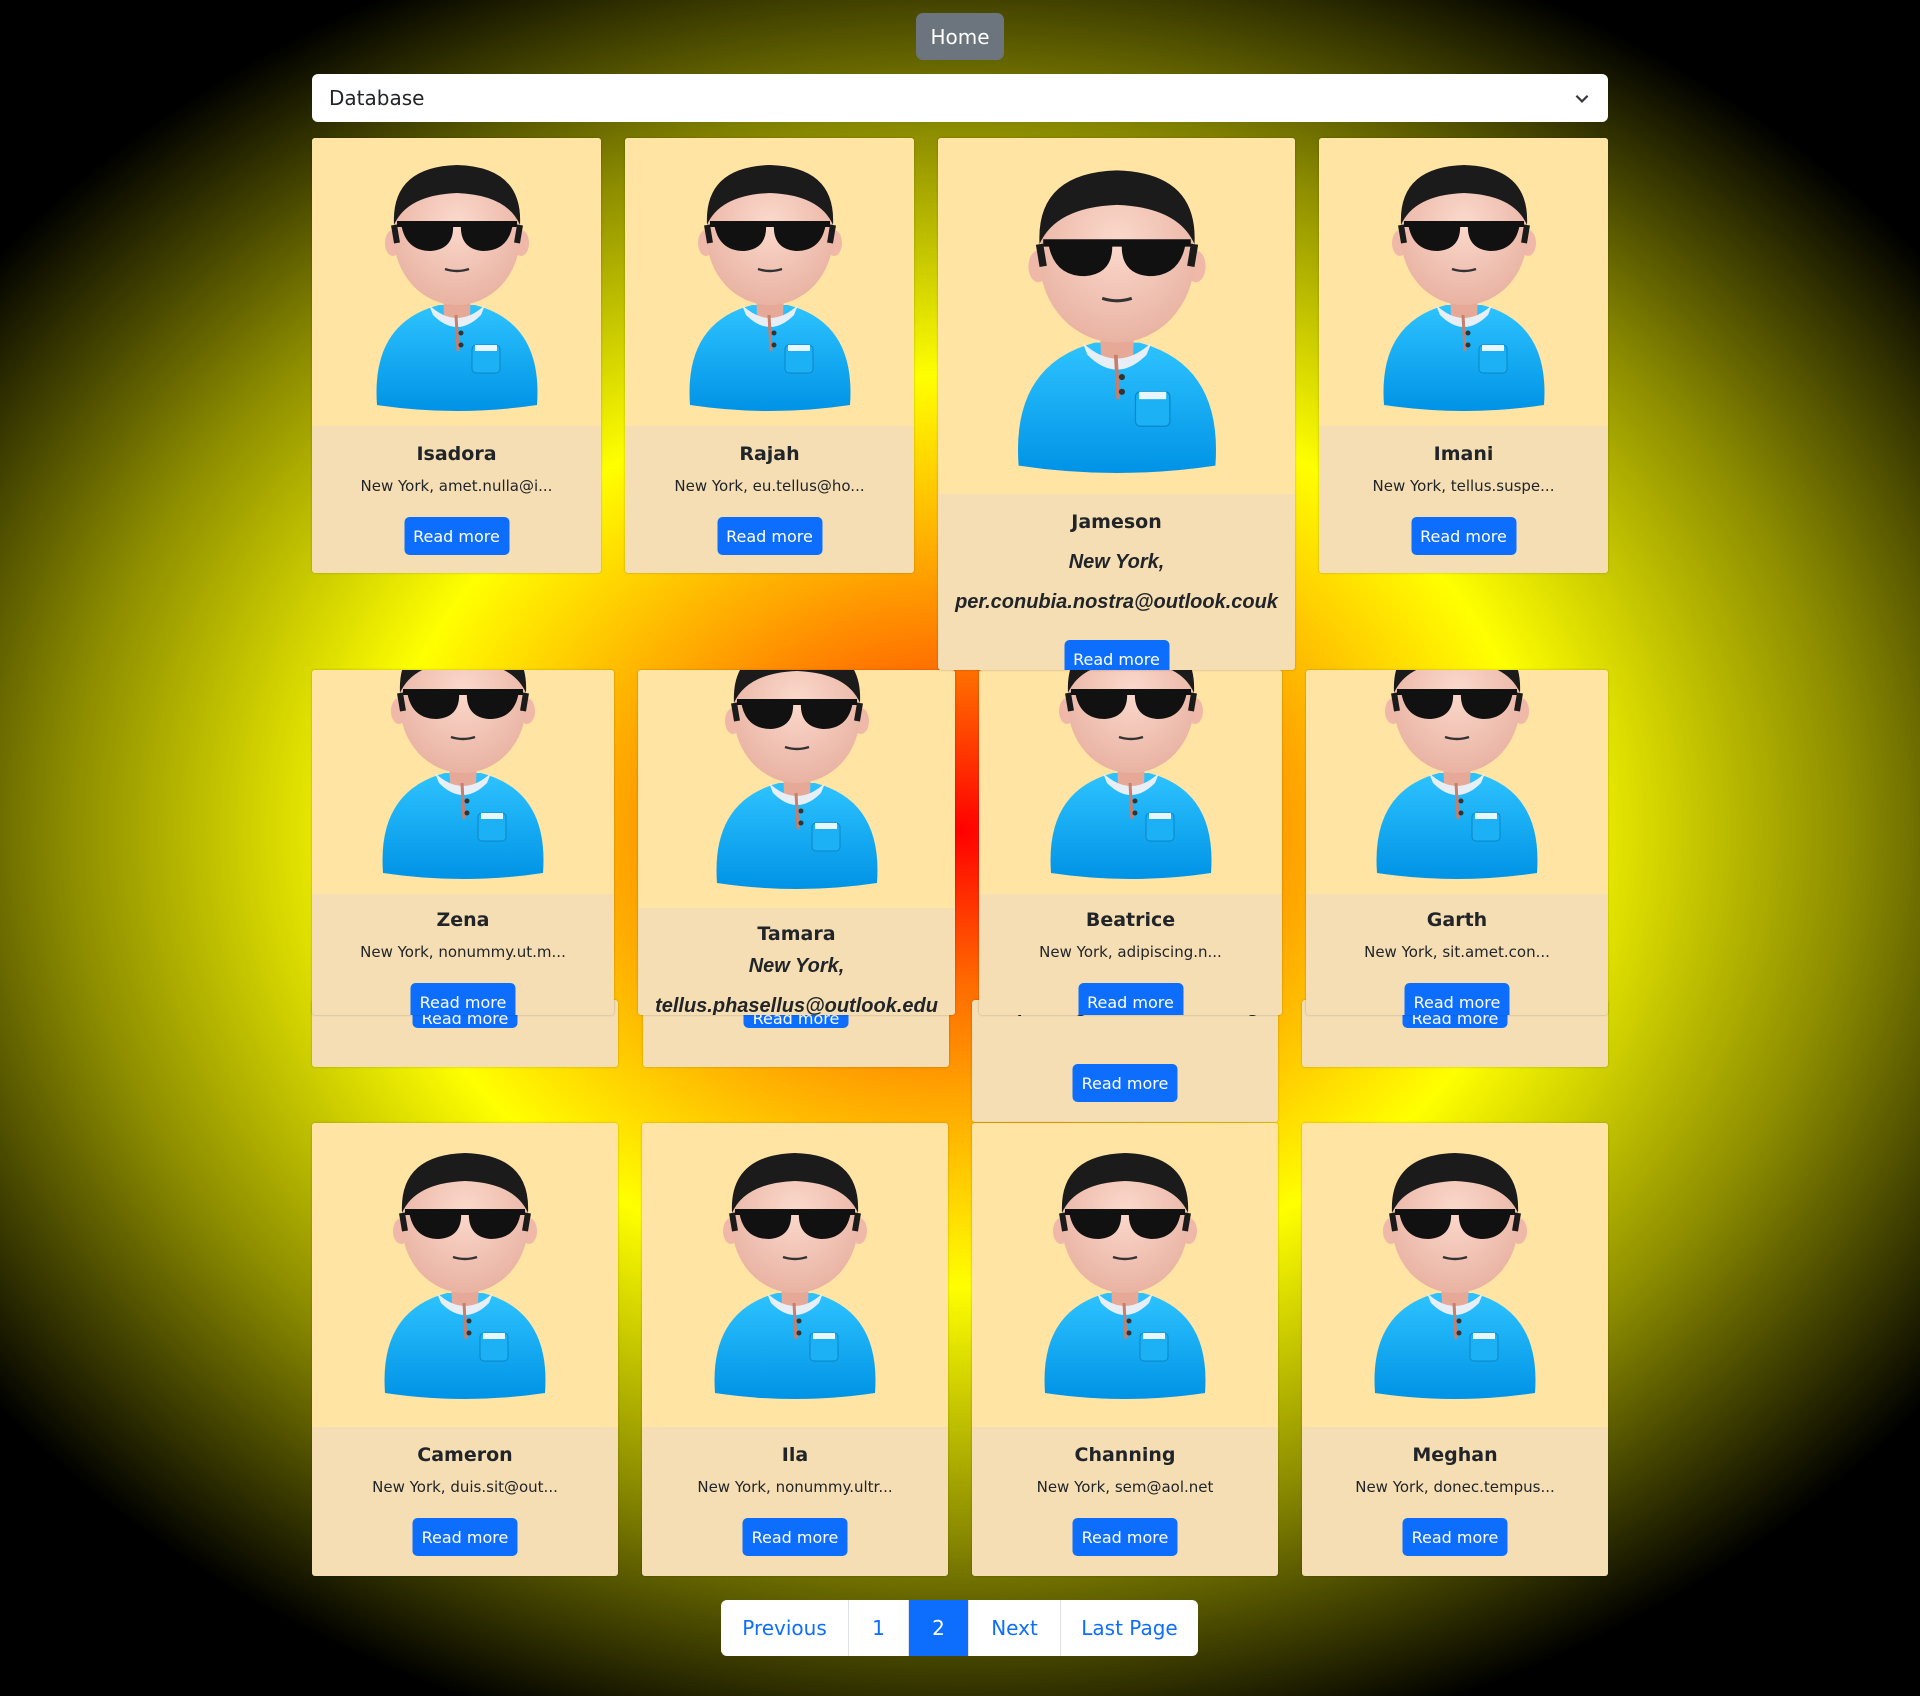 Image resolution: width=1920 pixels, height=1696 pixels. I want to click on profile-card-beatrice-back: adipiscing.non@outlook.org Read more, so click(1125, 1061).